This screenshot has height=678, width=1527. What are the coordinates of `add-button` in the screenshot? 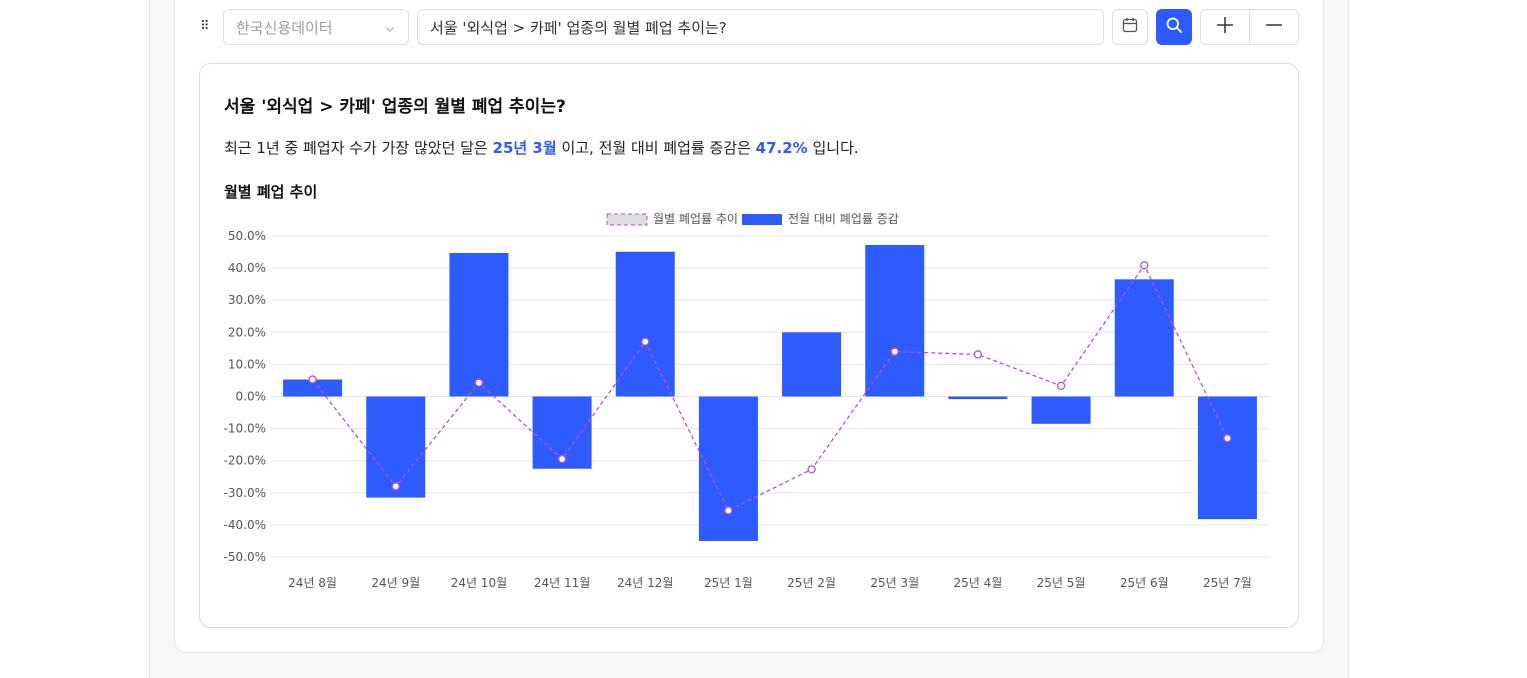 It's located at (1225, 27).